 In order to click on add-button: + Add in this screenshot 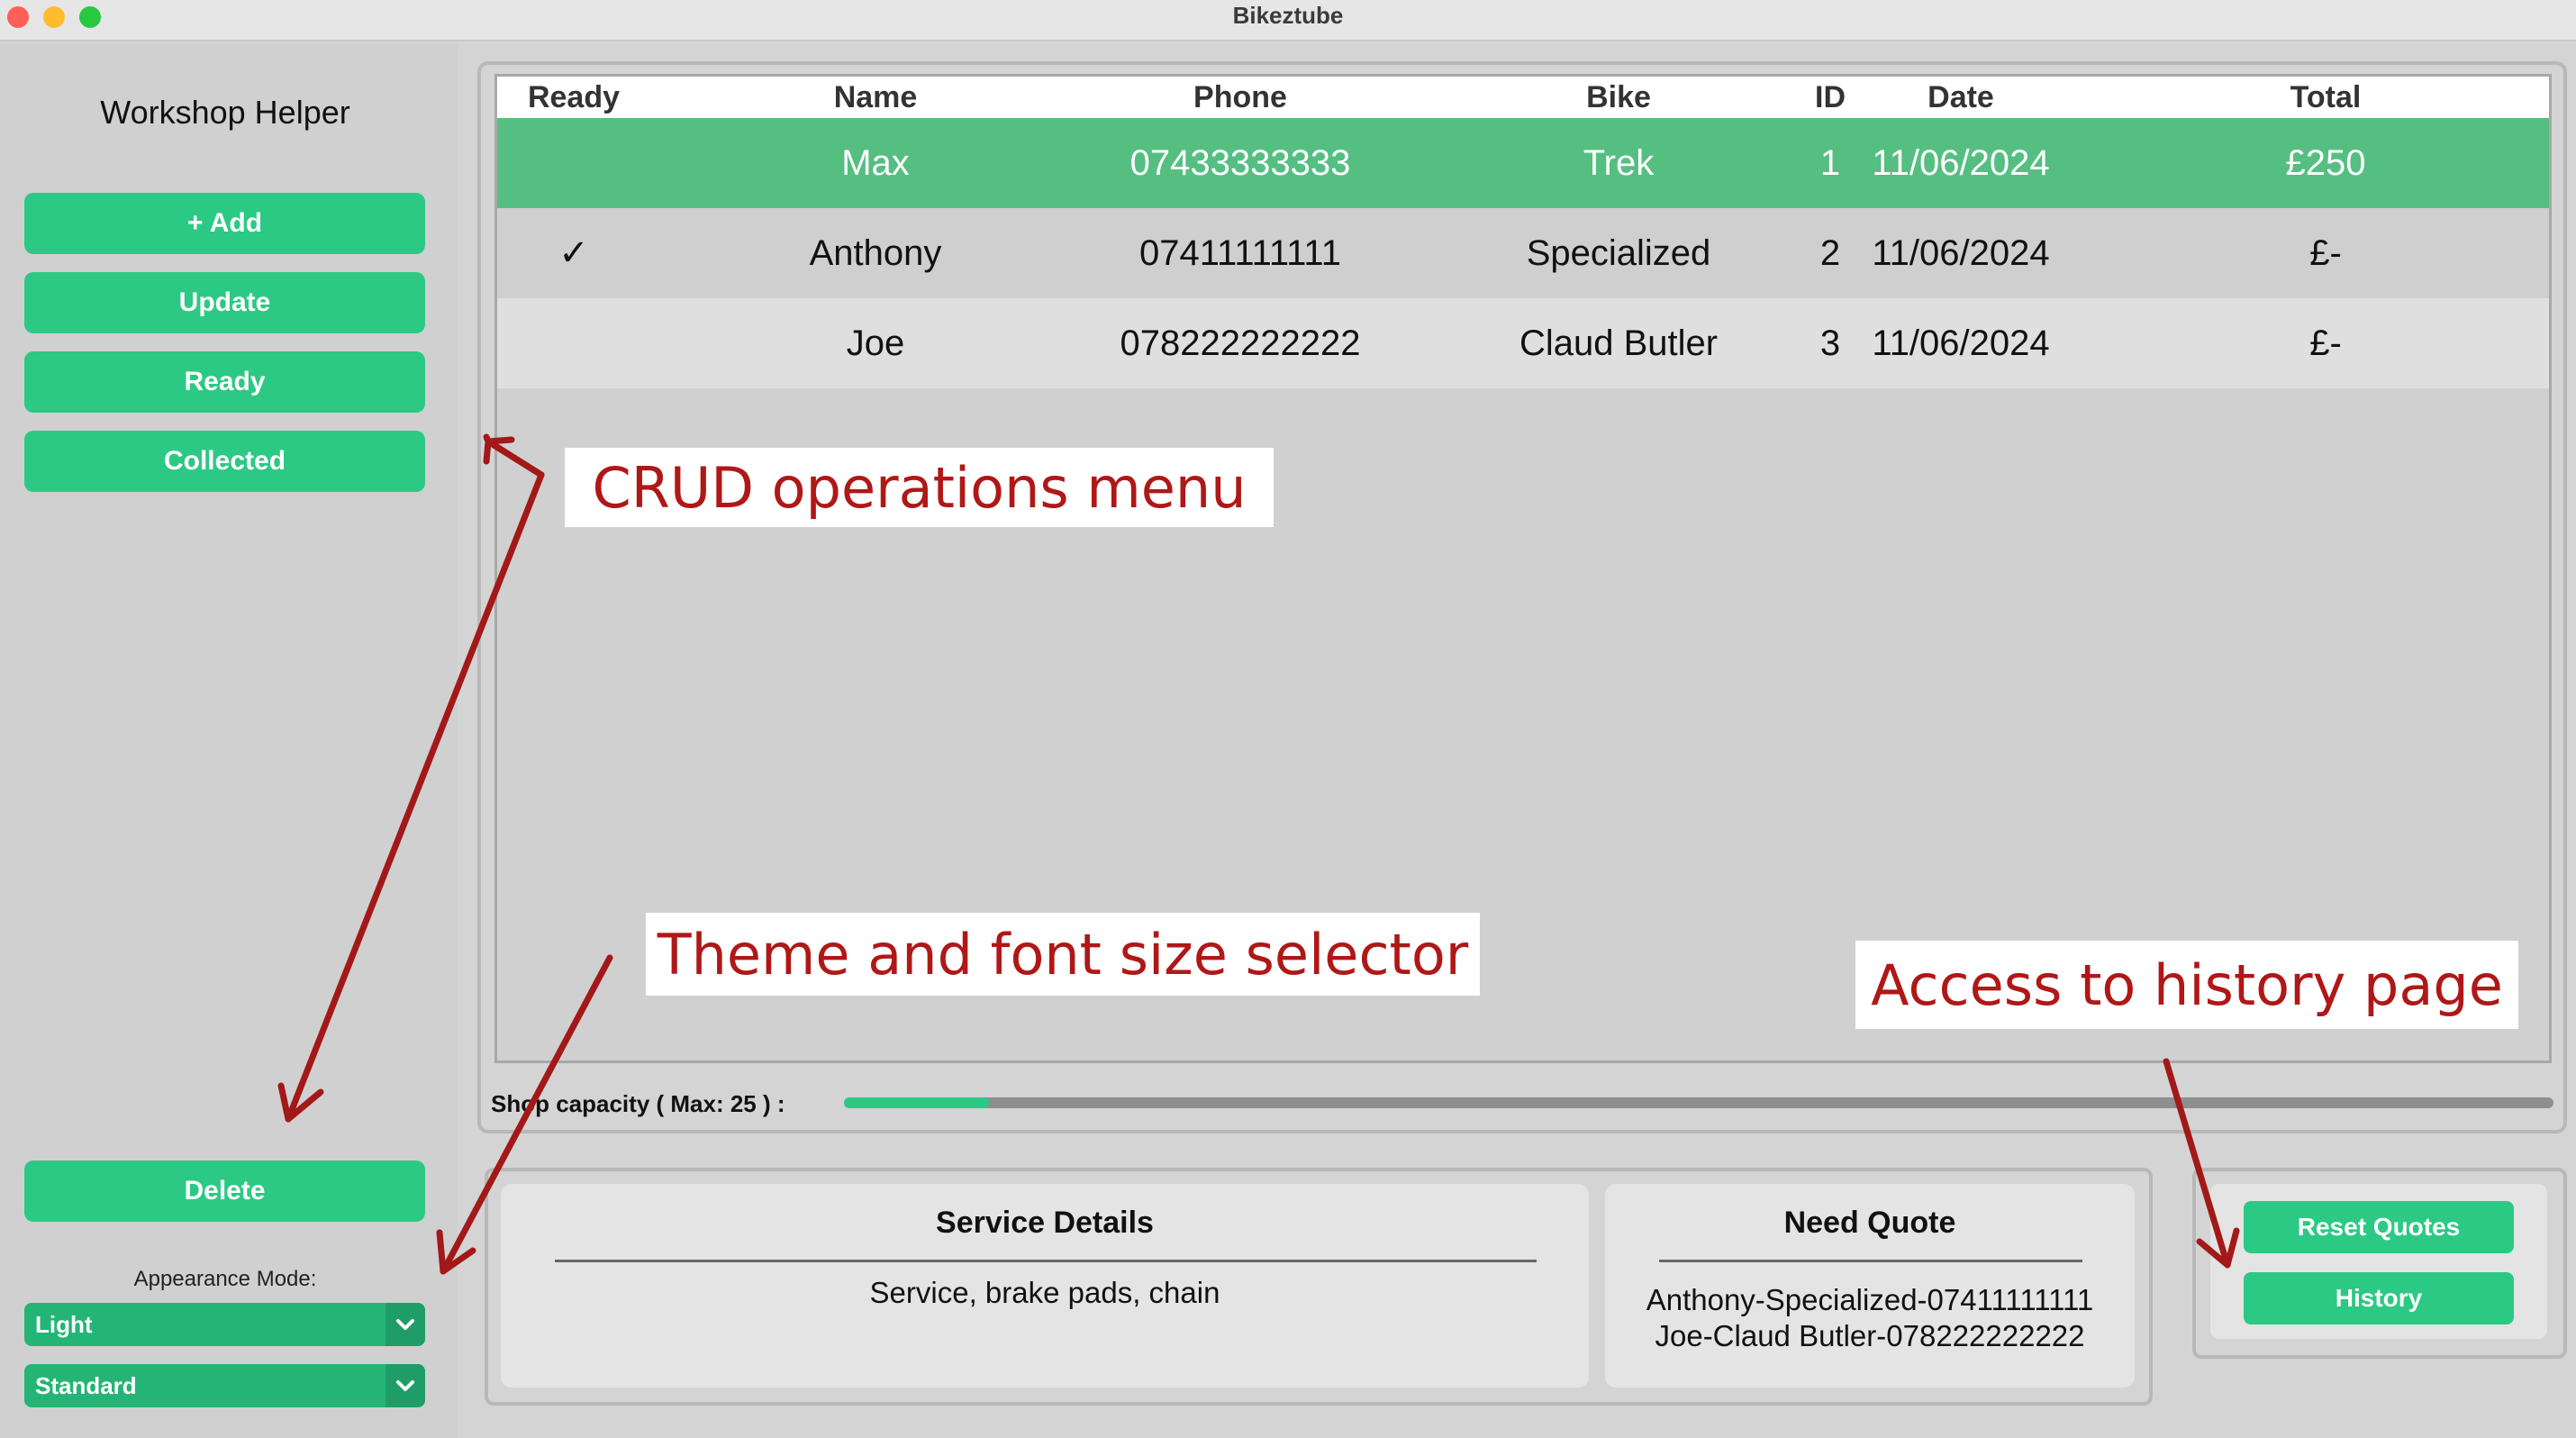, I will do `click(224, 223)`.